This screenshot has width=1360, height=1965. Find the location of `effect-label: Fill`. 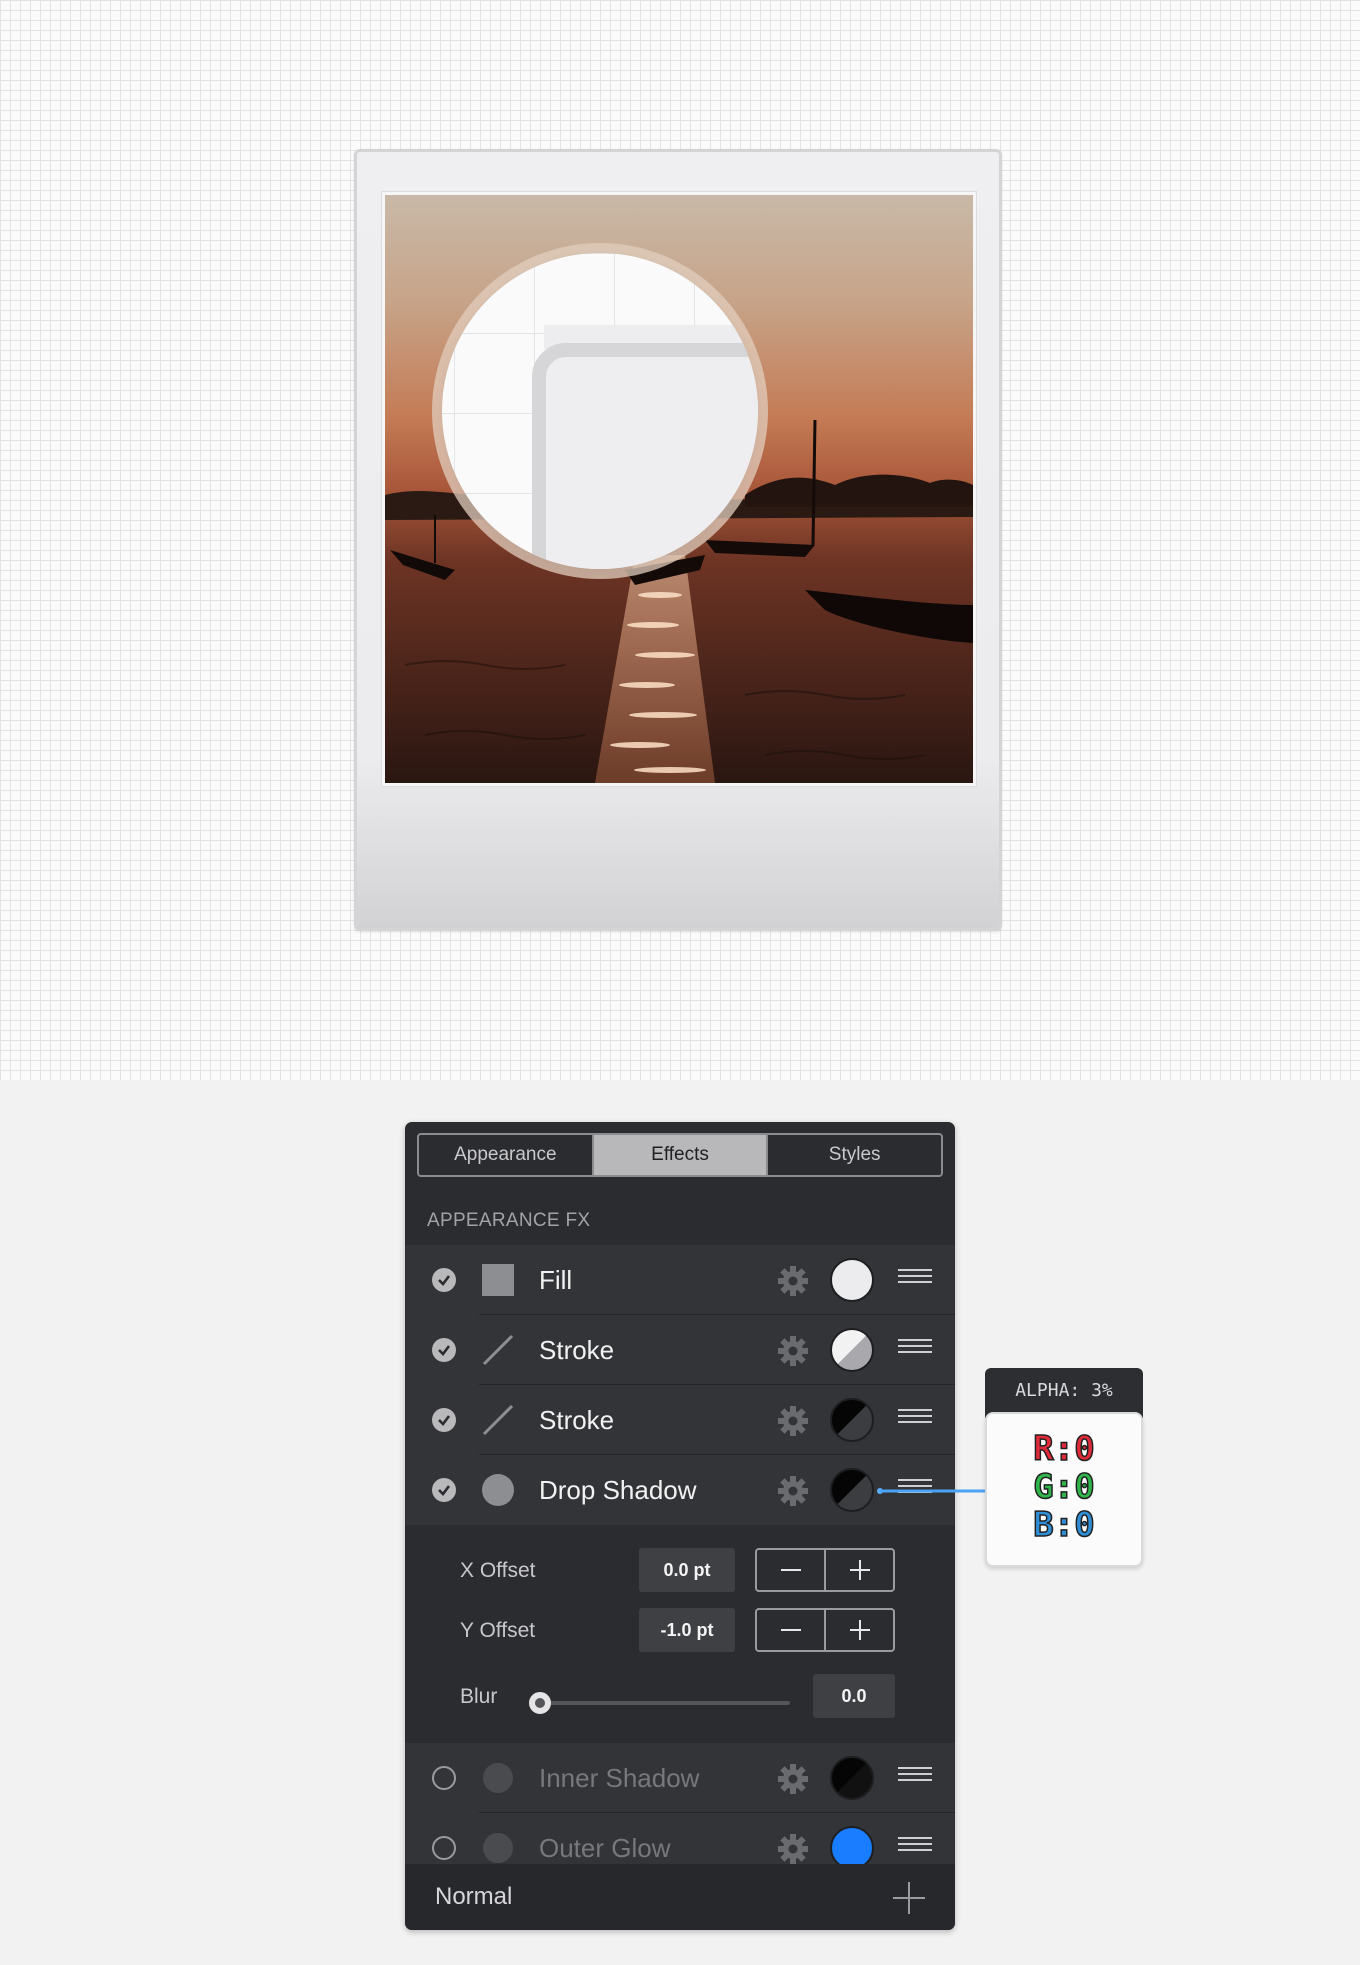

effect-label: Fill is located at coordinates (556, 1280).